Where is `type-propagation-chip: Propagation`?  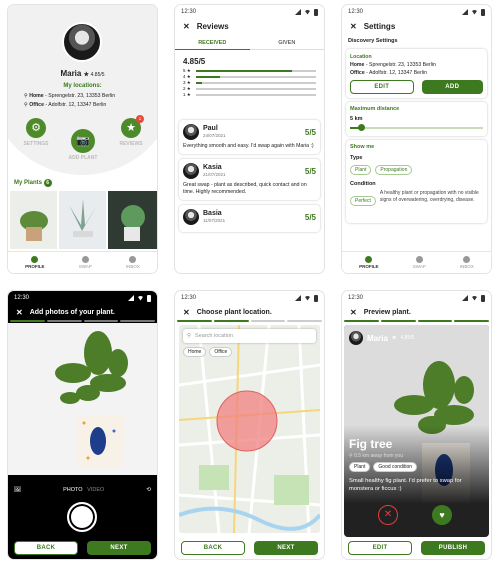
type-propagation-chip: Propagation is located at coordinates (394, 170).